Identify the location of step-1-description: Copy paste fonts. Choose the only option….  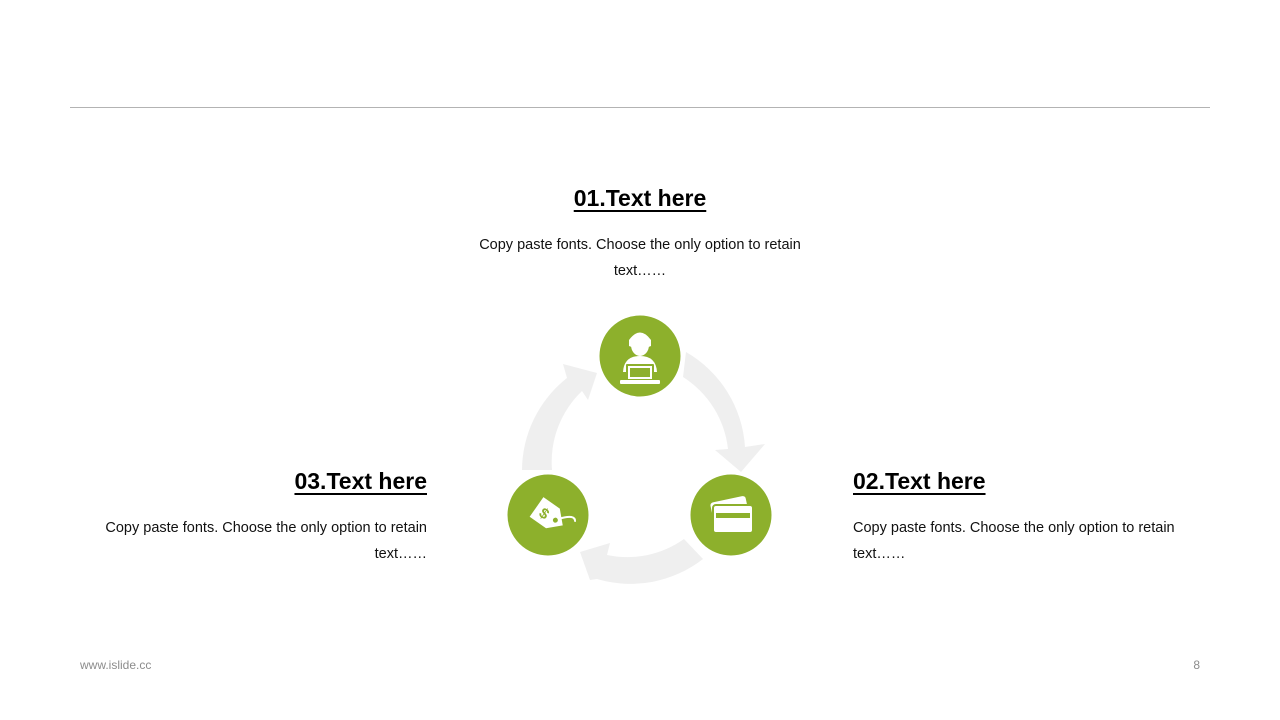
(640, 258).